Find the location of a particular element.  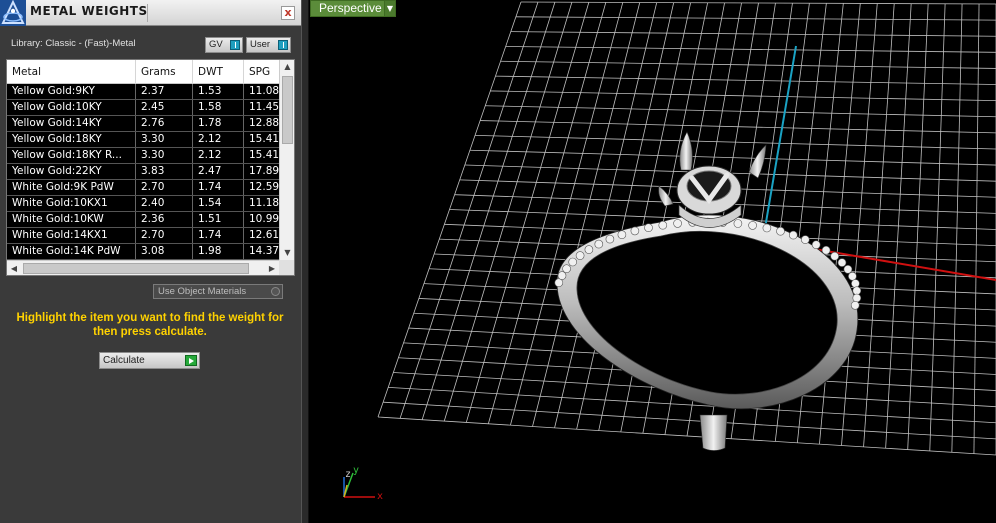

column-header-metal: Metal is located at coordinates (71, 72).